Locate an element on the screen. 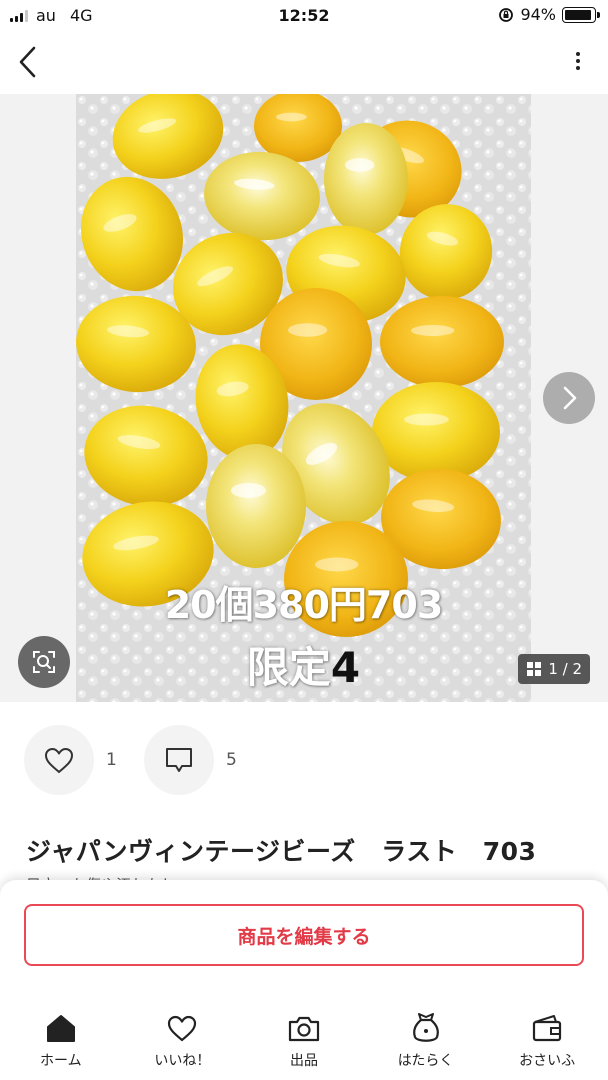 This screenshot has height=1080, width=608. photo-caption-price: 20個380円703 is located at coordinates (304, 605).